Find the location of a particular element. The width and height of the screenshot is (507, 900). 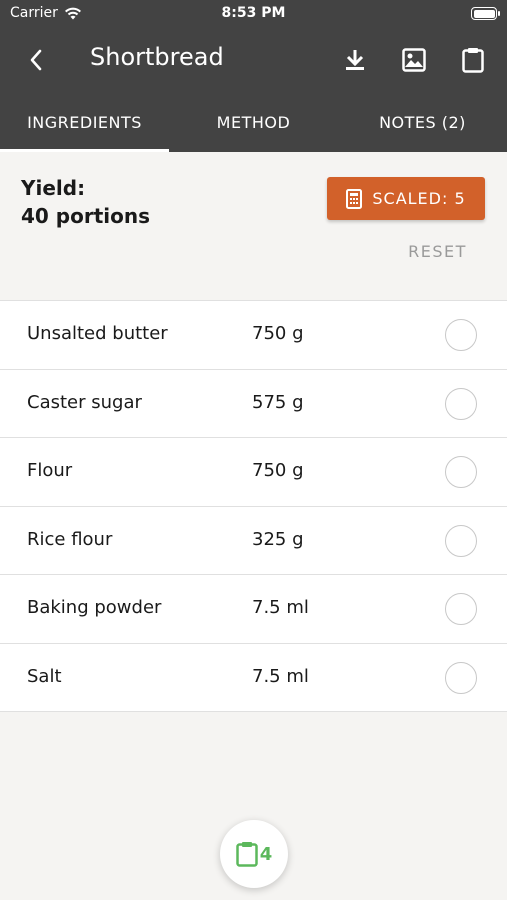

ingredient-quantity: 325 g is located at coordinates (278, 539).